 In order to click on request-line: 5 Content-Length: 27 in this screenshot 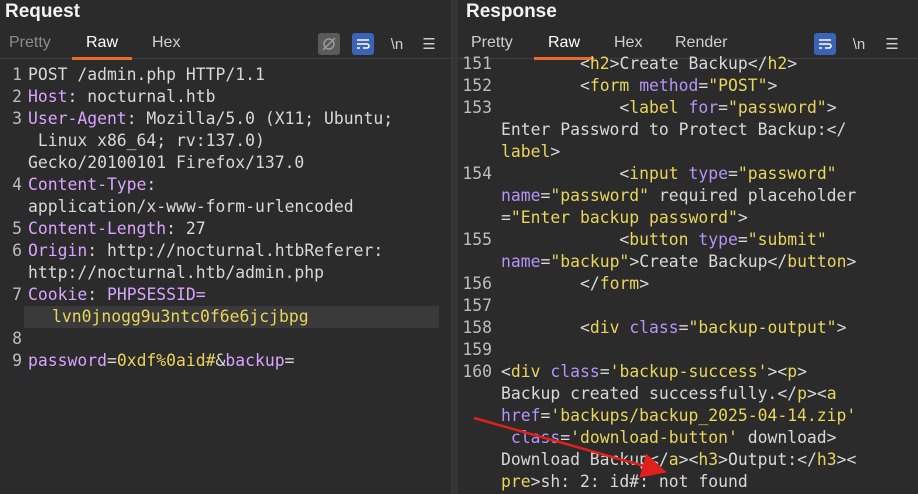, I will do `click(225, 229)`.